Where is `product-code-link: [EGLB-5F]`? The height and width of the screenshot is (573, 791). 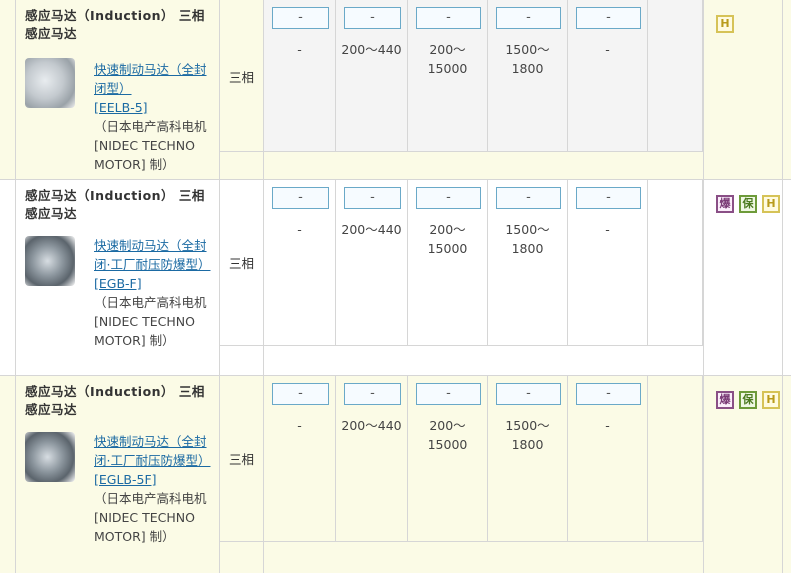
product-code-link: [EGLB-5F] is located at coordinates (156, 479).